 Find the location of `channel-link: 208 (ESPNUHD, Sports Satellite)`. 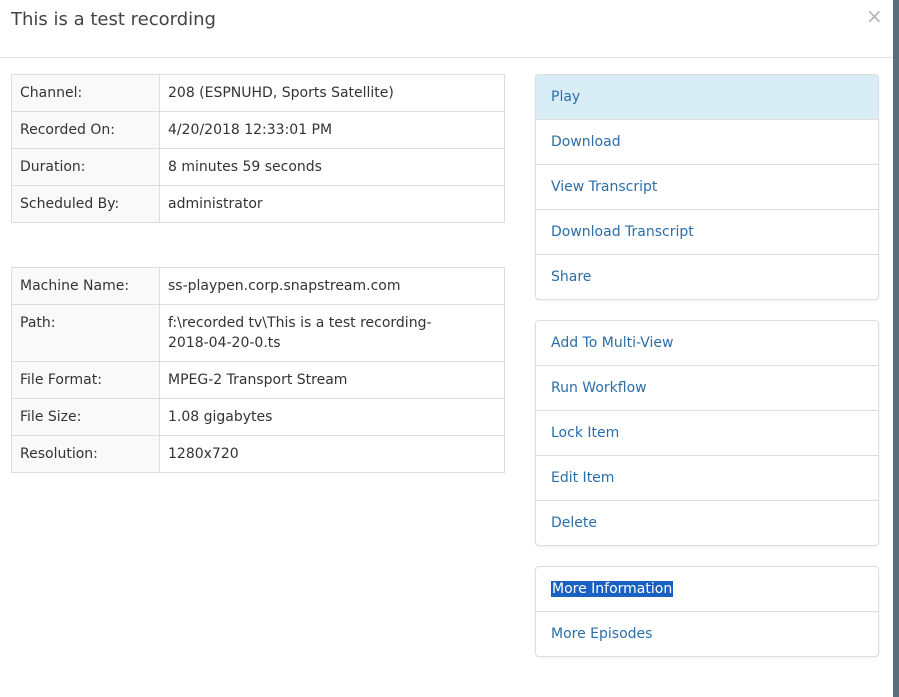

channel-link: 208 (ESPNUHD, Sports Satellite) is located at coordinates (332, 93).